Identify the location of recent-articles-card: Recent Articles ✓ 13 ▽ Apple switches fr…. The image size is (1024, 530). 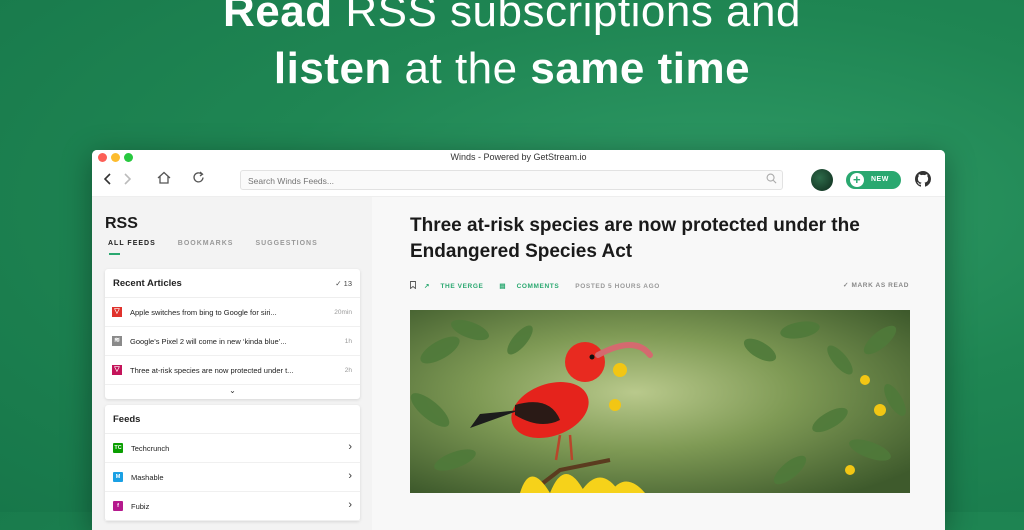
(232, 334).